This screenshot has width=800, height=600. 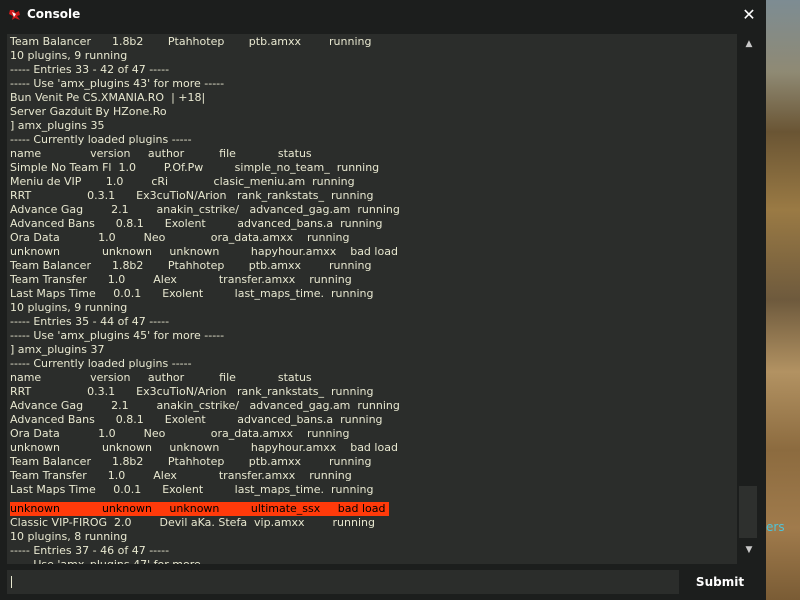 What do you see at coordinates (14, 15) in the screenshot?
I see `console-app-icon` at bounding box center [14, 15].